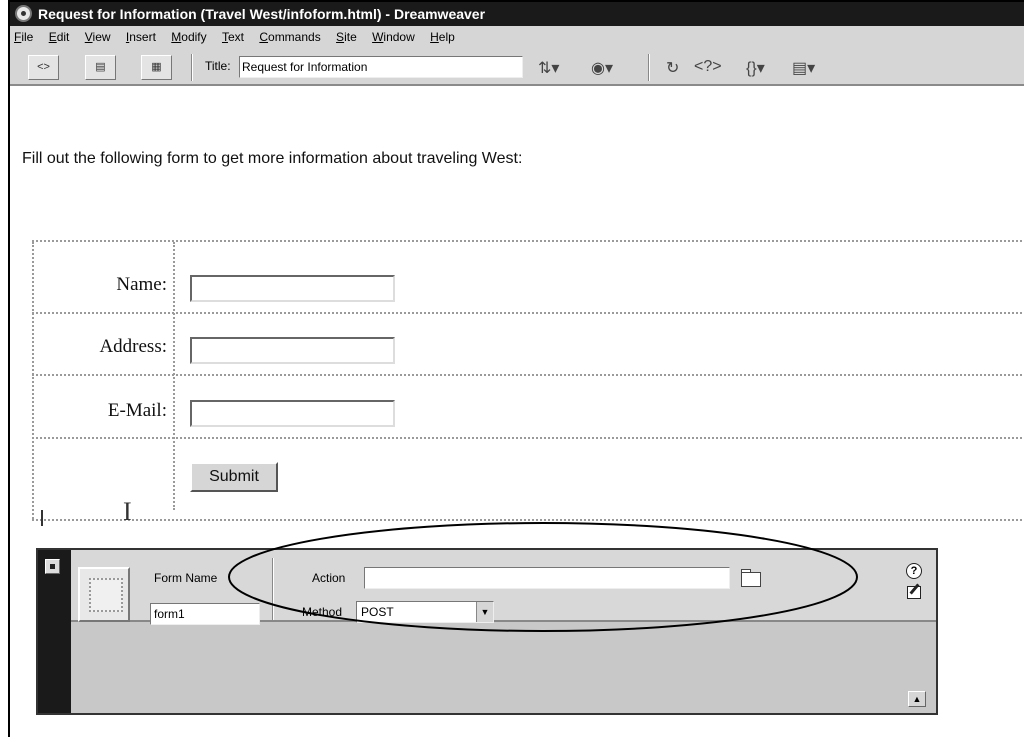 The image size is (1024, 739). What do you see at coordinates (186, 578) in the screenshot?
I see `form-name-label: Form Name` at bounding box center [186, 578].